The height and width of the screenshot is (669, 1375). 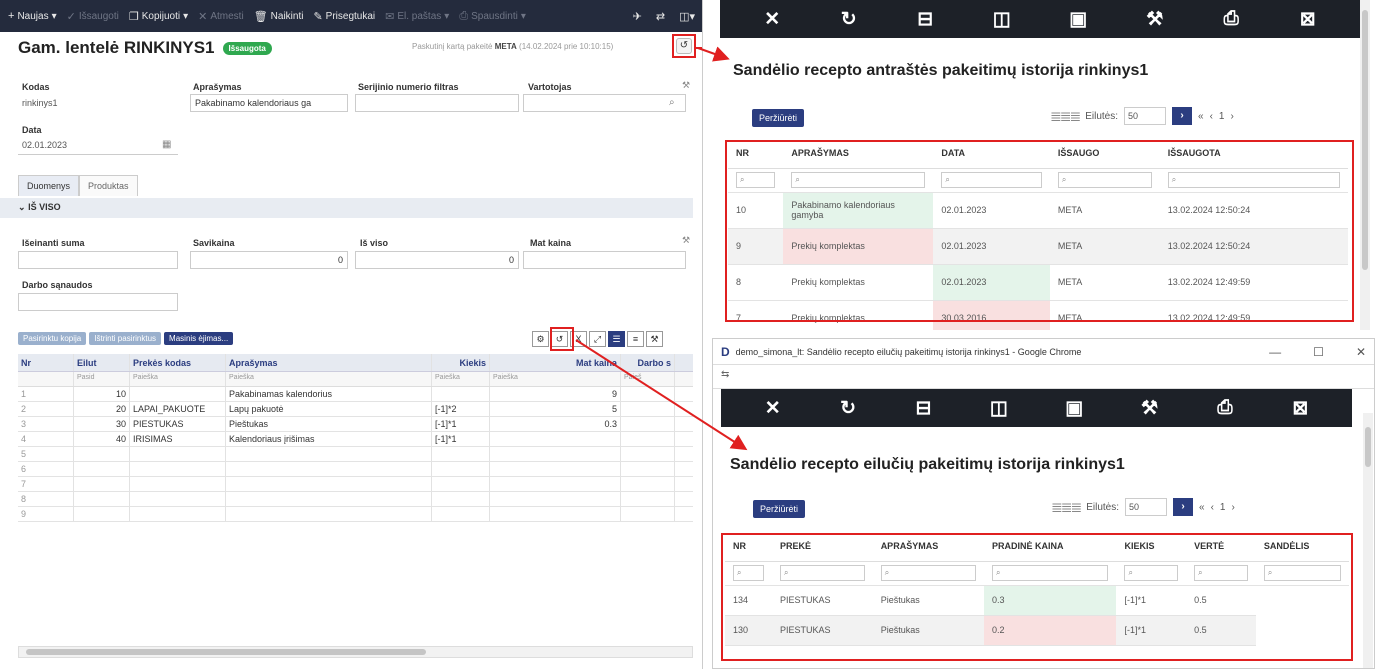 What do you see at coordinates (1211, 116) in the screenshot?
I see `prev-page-icon: ‹` at bounding box center [1211, 116].